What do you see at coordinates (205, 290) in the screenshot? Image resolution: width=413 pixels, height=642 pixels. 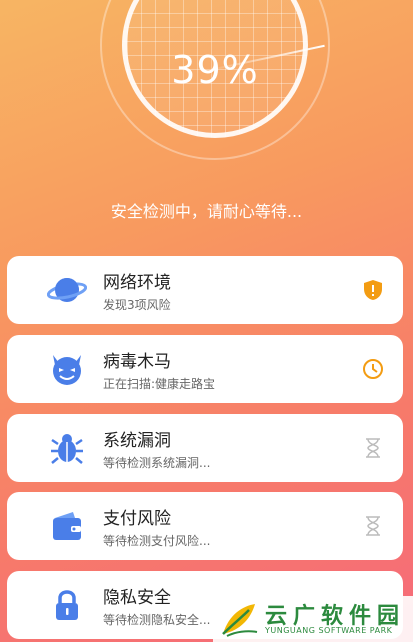 I see `check-card-network: 网络环境 发现3项风险` at bounding box center [205, 290].